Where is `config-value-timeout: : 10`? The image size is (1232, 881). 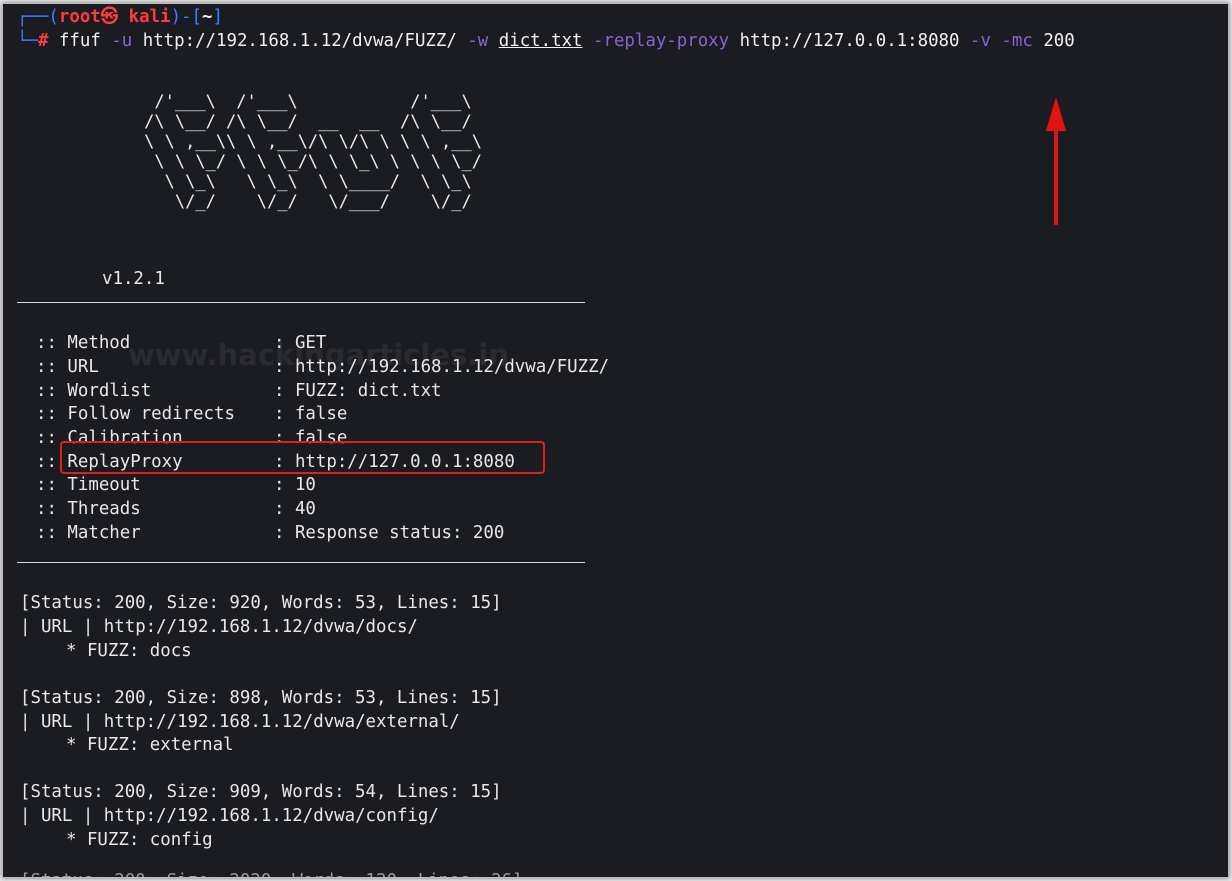
config-value-timeout: : 10 is located at coordinates (295, 485).